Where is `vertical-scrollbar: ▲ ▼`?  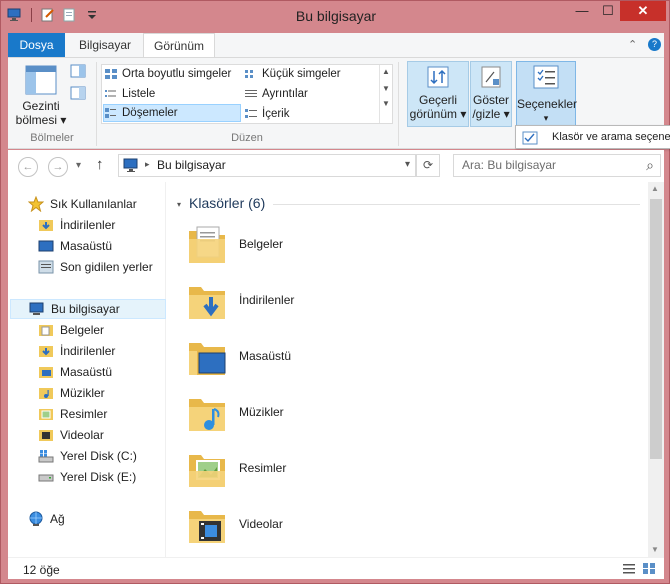
vertical-scrollbar: ▲ ▼ is located at coordinates (656, 369).